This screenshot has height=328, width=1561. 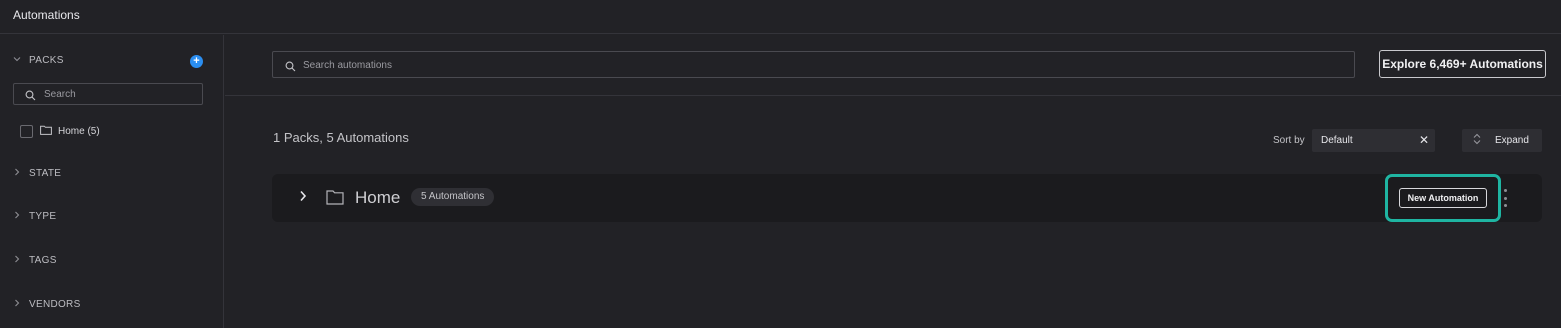 What do you see at coordinates (907, 198) in the screenshot?
I see `pack-row: Home 5 Automations New Automation` at bounding box center [907, 198].